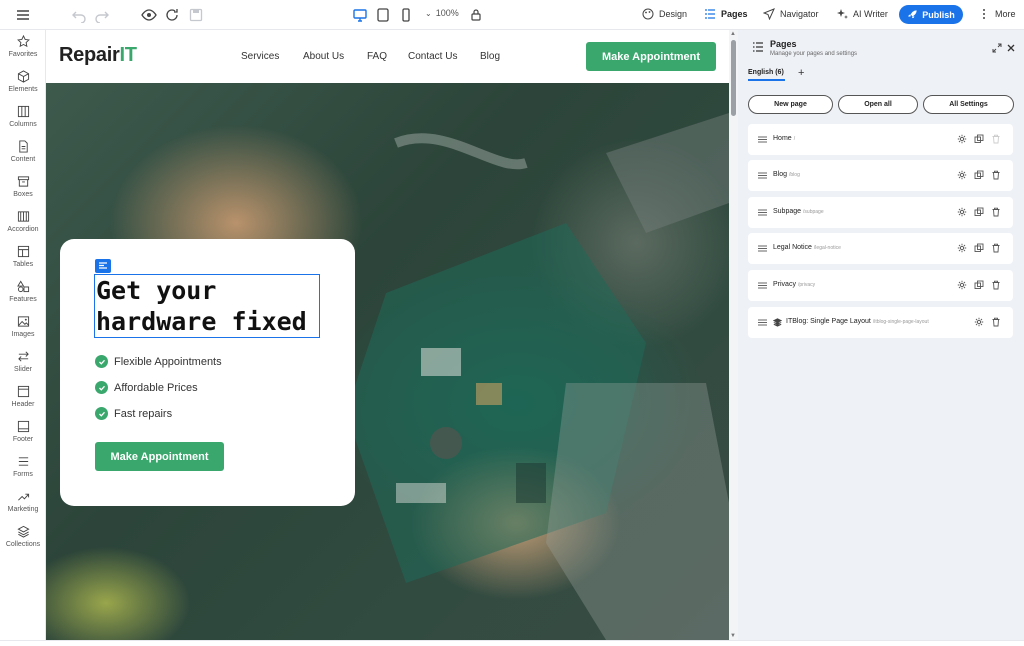  I want to click on zoom-control: ⌄ 100%, so click(442, 13).